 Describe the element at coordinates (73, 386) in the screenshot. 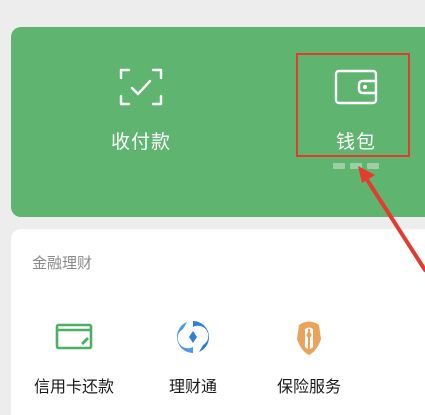

I see `credit-card-label: 信用卡还款` at that location.